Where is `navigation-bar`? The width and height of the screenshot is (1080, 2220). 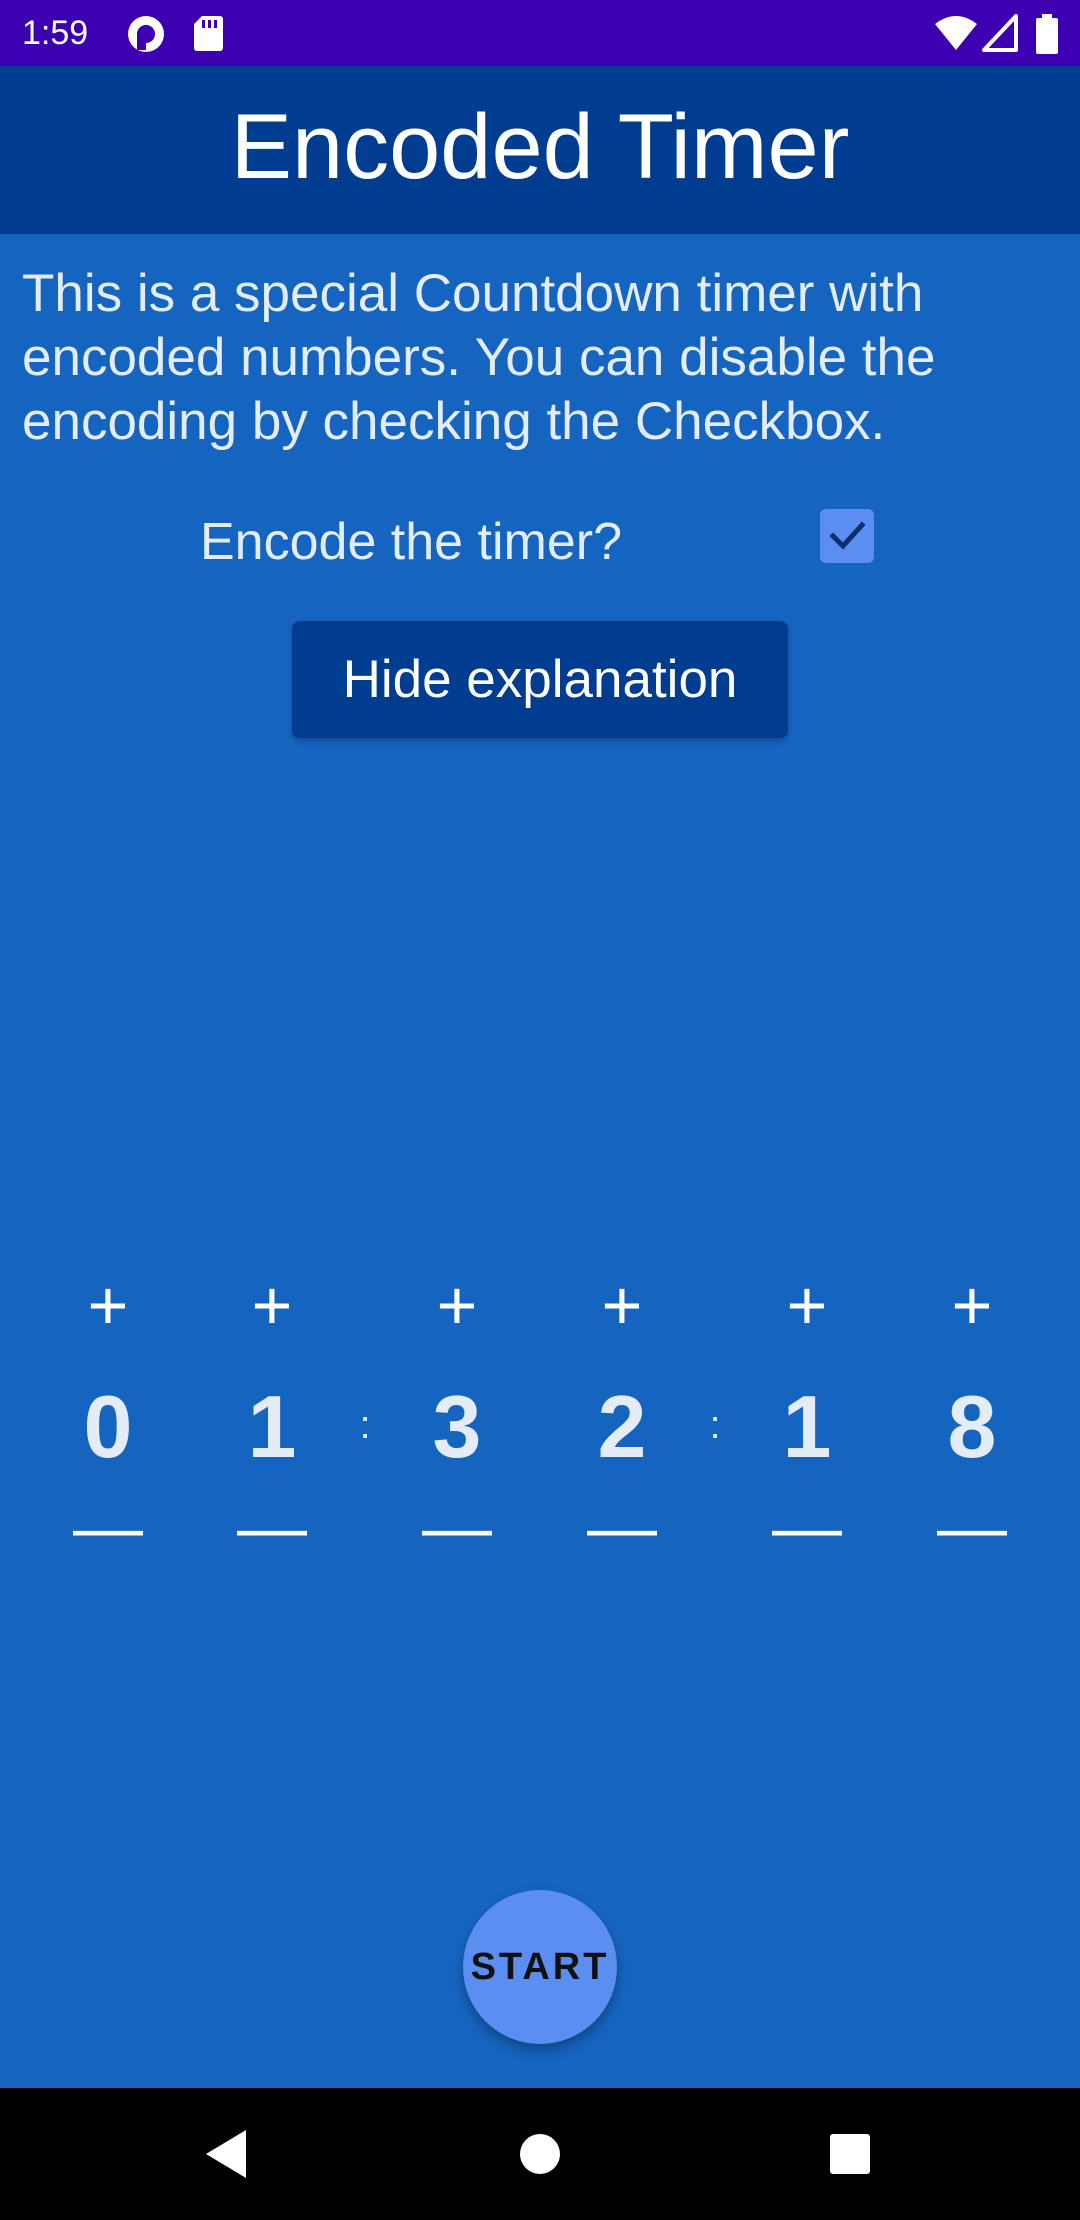
navigation-bar is located at coordinates (540, 2154).